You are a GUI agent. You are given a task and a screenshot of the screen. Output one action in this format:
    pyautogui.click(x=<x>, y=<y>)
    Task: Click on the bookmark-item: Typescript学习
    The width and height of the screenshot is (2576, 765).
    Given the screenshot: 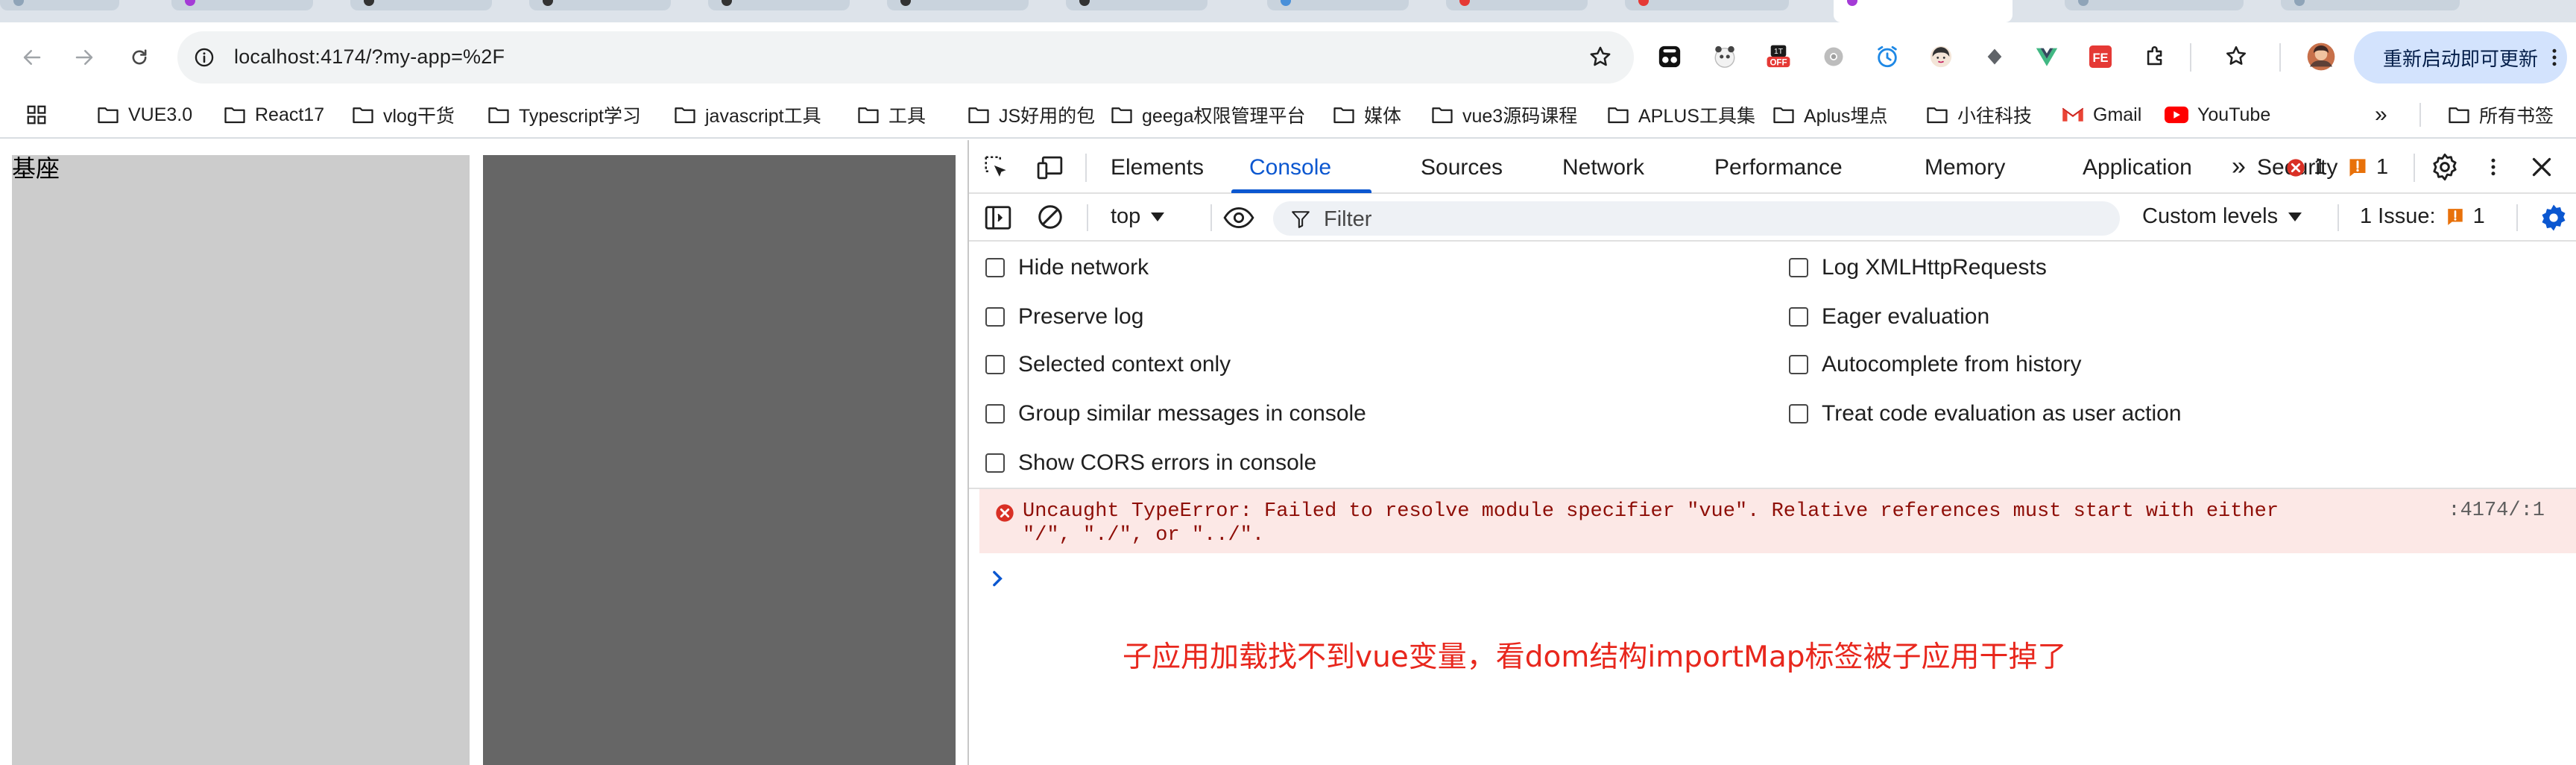 What is the action you would take?
    pyautogui.click(x=564, y=114)
    